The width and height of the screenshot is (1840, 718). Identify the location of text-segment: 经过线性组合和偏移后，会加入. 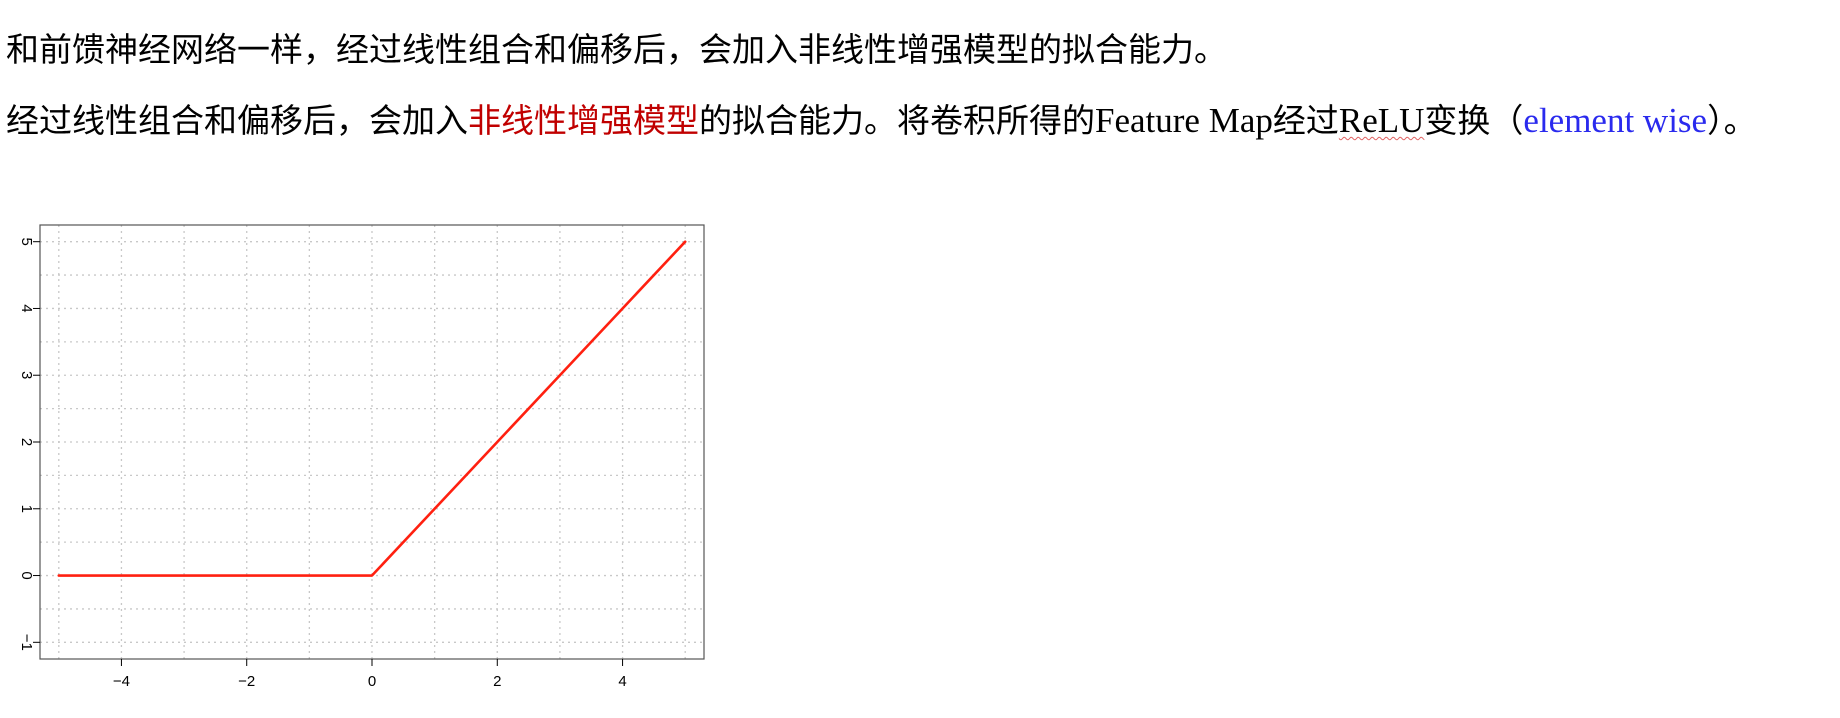
(237, 120).